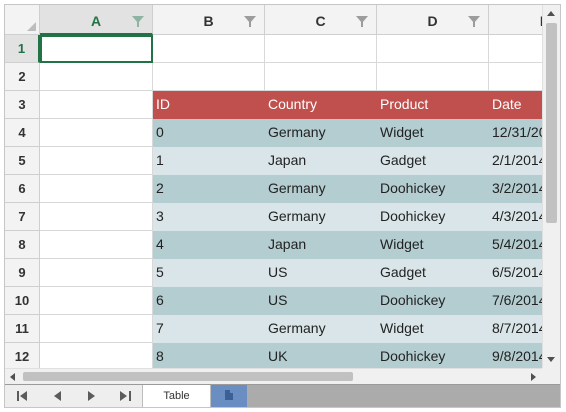 Image resolution: width=566 pixels, height=412 pixels. Describe the element at coordinates (96, 329) in the screenshot. I see `cell-a11` at that location.